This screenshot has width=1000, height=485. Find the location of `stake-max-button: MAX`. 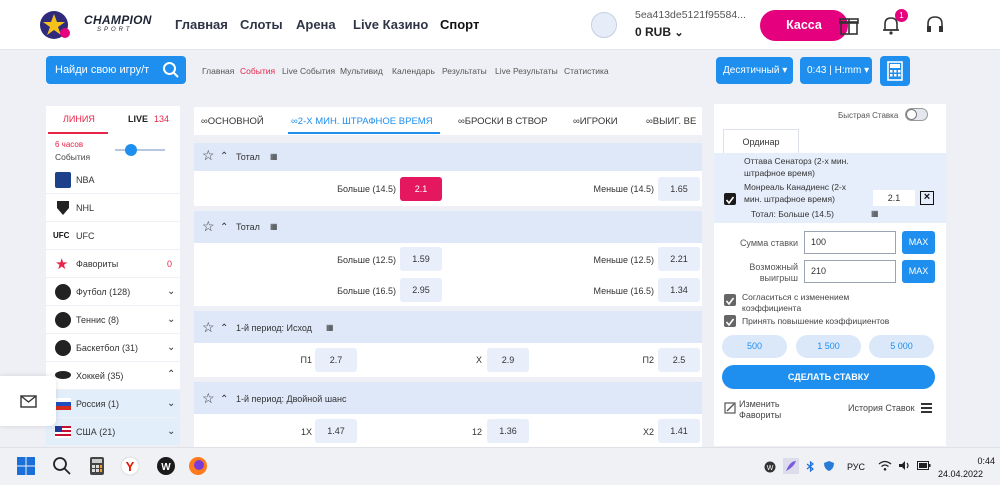

stake-max-button: MAX is located at coordinates (918, 242).